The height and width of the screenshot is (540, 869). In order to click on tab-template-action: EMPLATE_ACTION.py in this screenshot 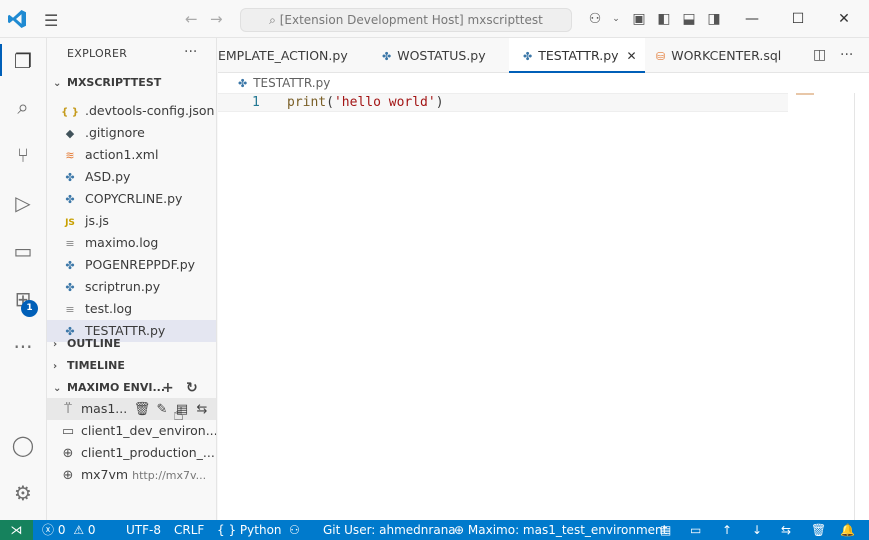, I will do `click(293, 55)`.